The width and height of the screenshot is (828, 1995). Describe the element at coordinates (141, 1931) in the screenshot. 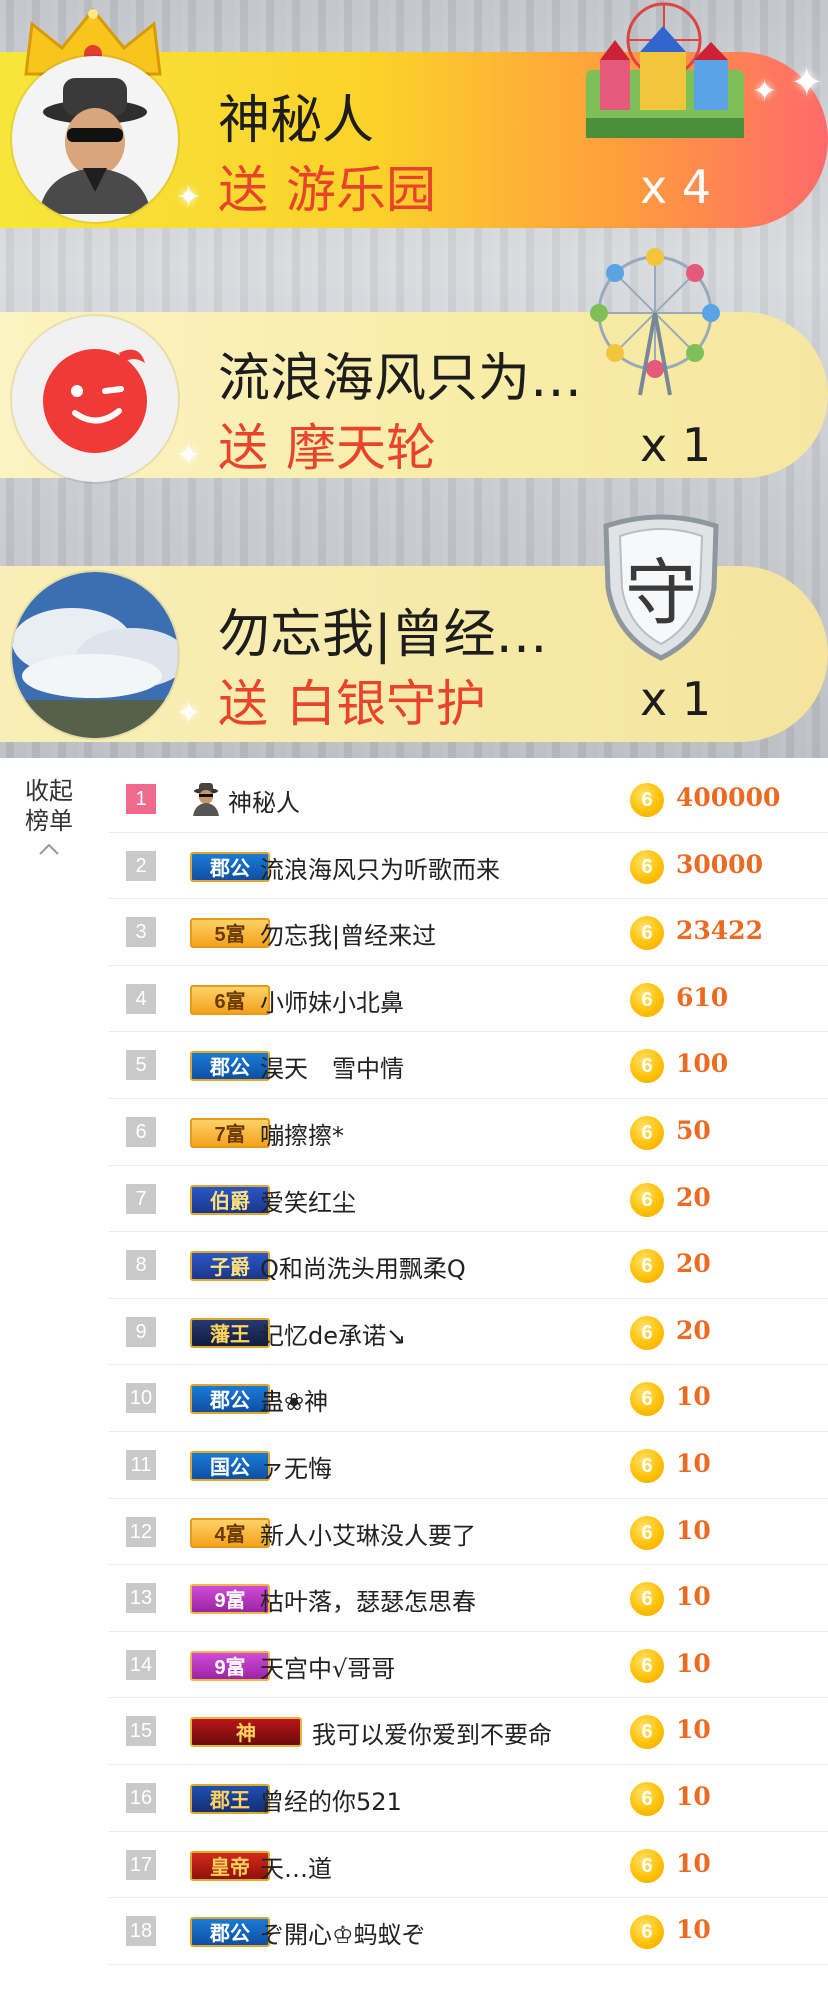

I see `rank-number: 18` at that location.